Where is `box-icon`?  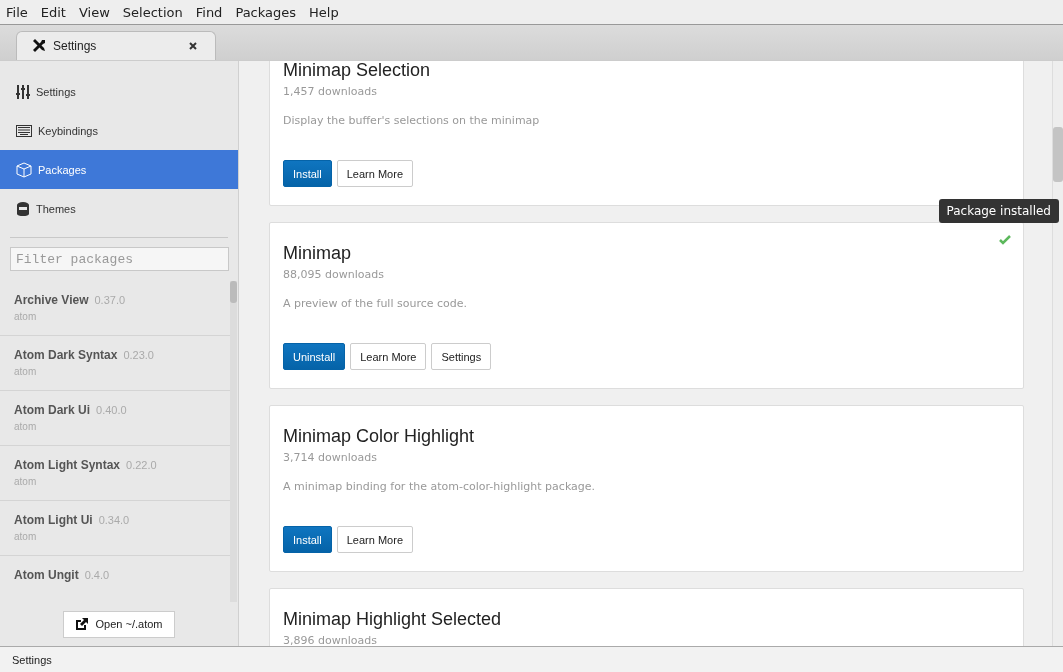 box-icon is located at coordinates (24, 169).